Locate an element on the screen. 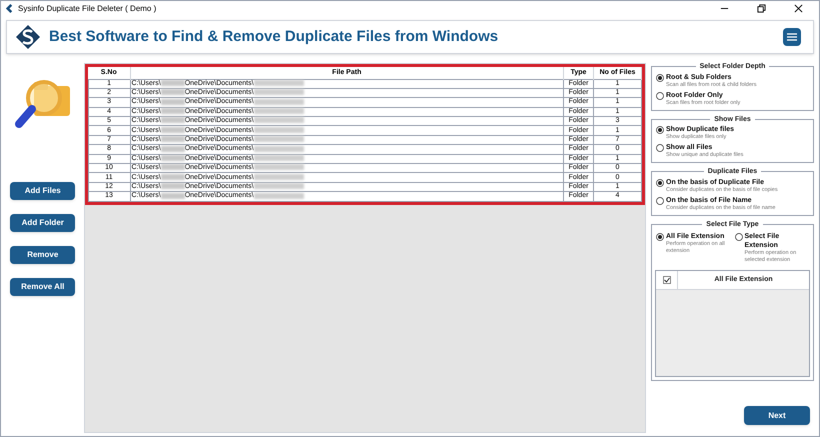 The height and width of the screenshot is (437, 820). header-title: Best Software to Find & Remove Duplicate Files from Windows is located at coordinates (273, 36).